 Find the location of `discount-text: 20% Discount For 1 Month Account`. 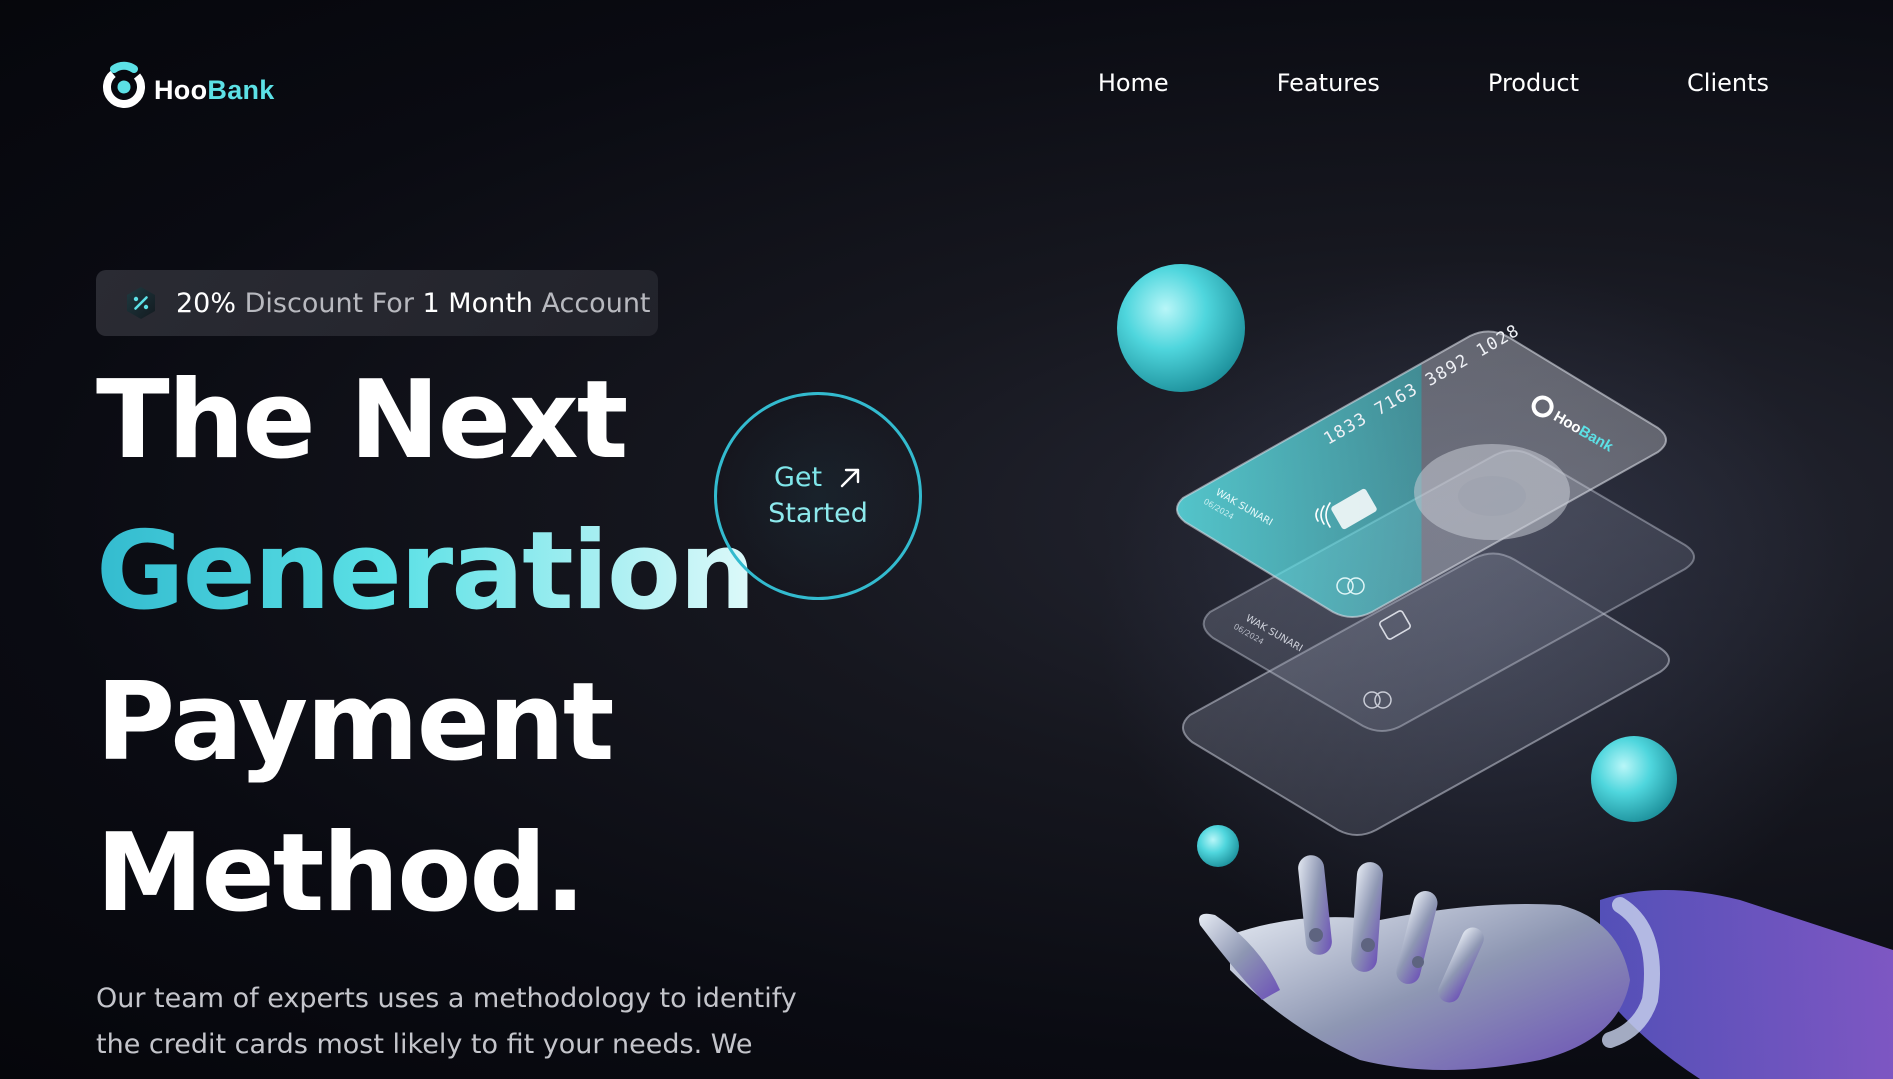

discount-text: 20% Discount For 1 Month Account is located at coordinates (413, 303).